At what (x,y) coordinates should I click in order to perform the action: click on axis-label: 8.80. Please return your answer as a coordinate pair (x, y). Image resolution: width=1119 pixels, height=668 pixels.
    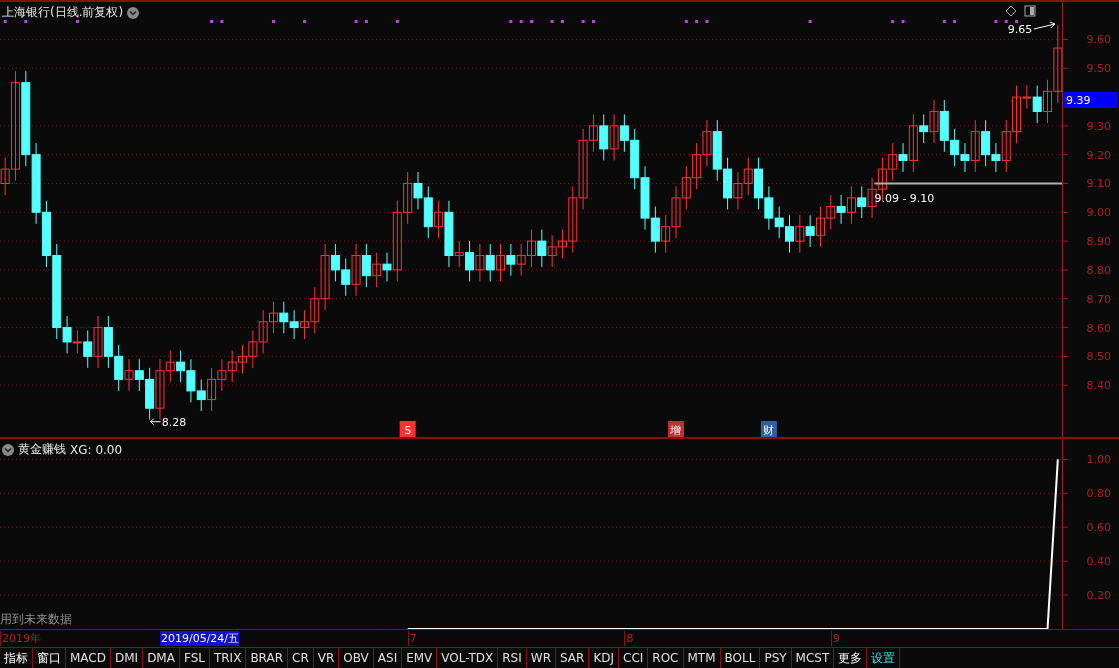
    Looking at the image, I should click on (1098, 270).